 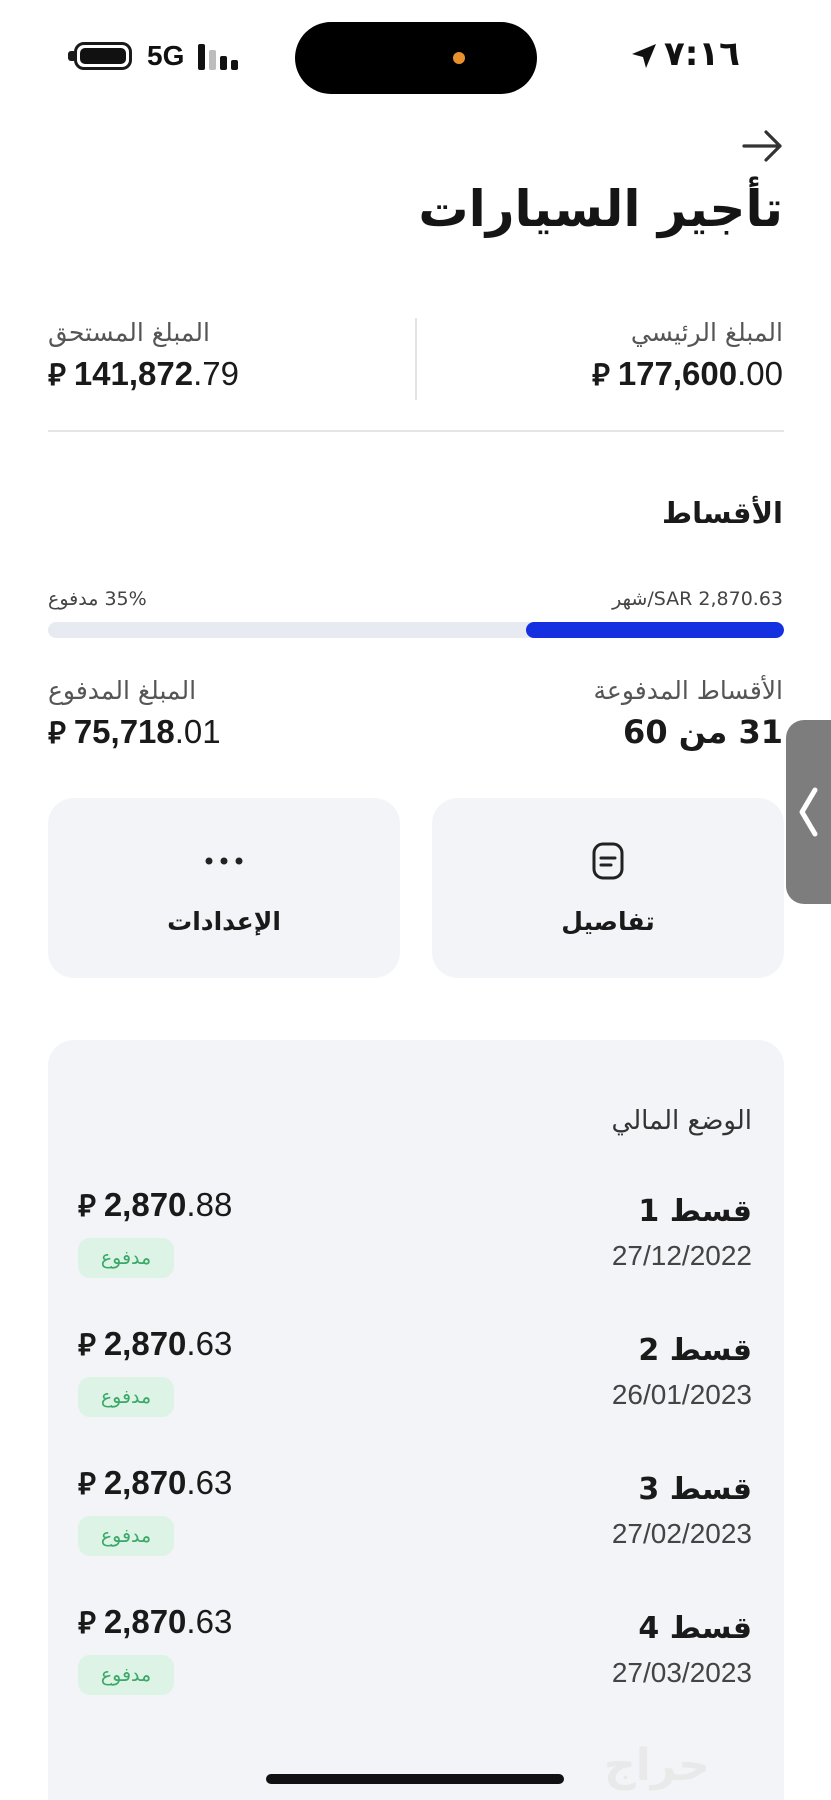 What do you see at coordinates (416, 359) in the screenshot?
I see `summary-divider` at bounding box center [416, 359].